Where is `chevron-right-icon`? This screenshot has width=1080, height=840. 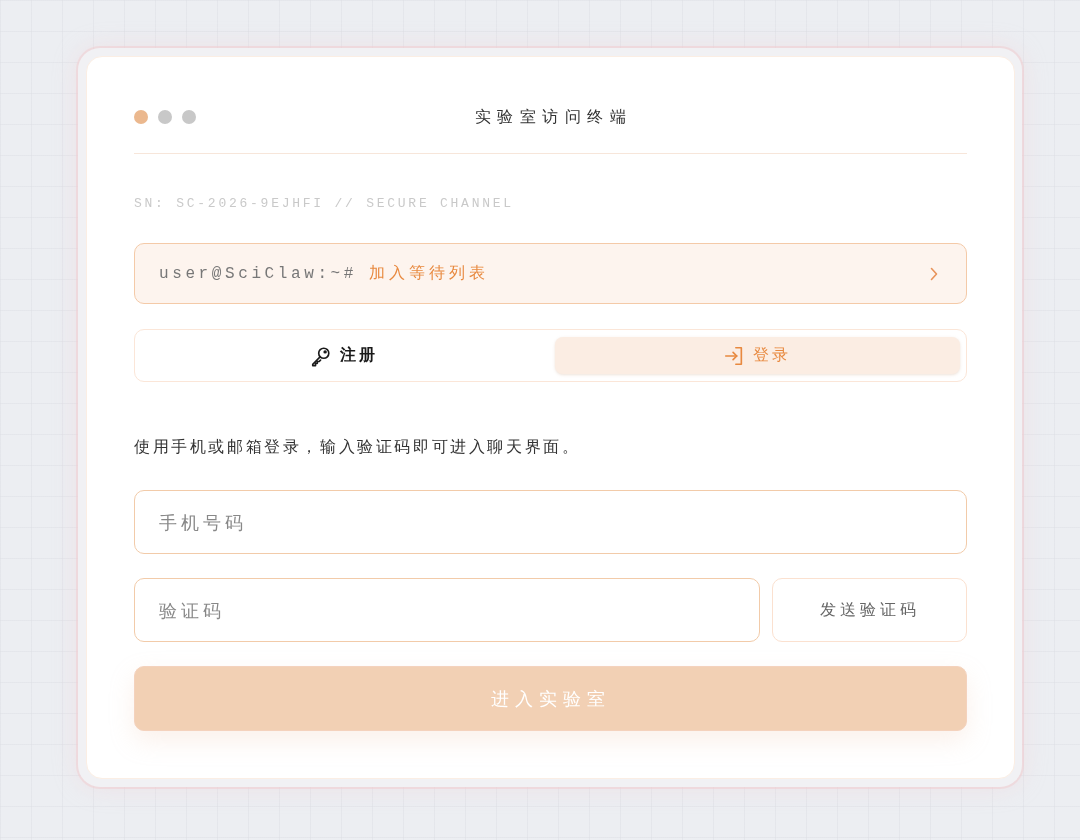 chevron-right-icon is located at coordinates (934, 273).